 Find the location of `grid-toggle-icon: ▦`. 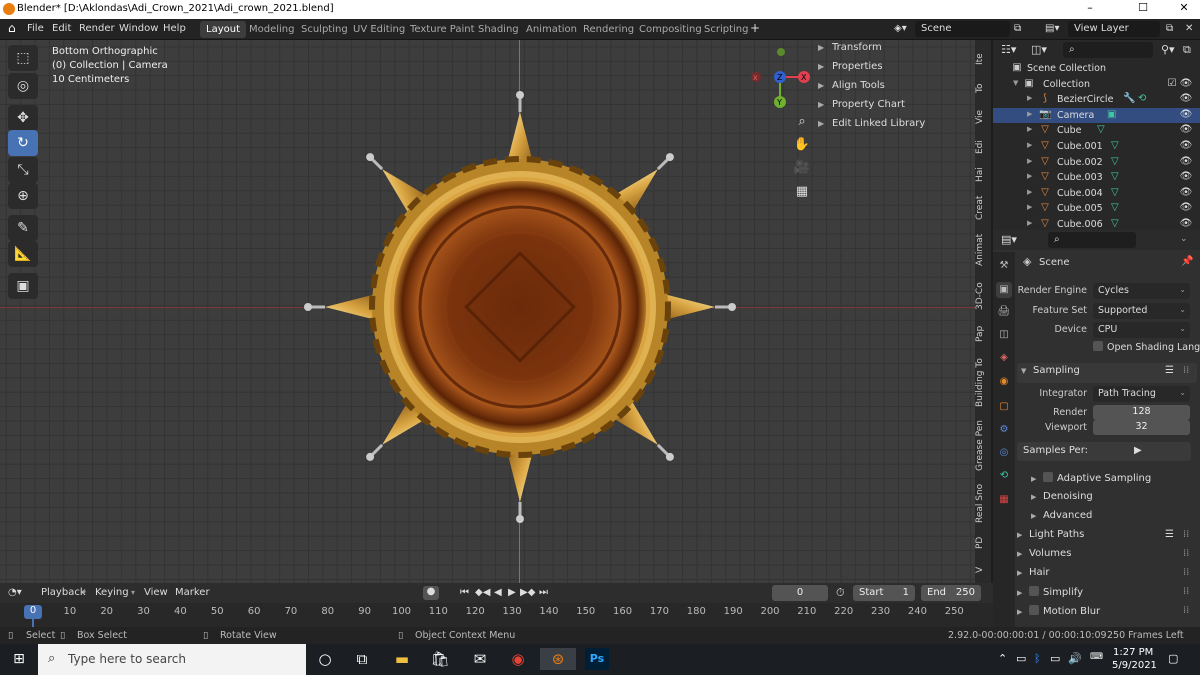

grid-toggle-icon: ▦ is located at coordinates (802, 192).